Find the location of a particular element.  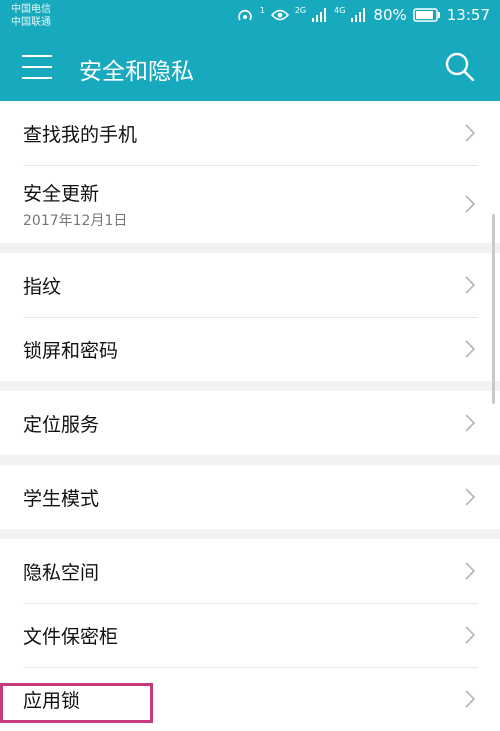

status-icons: 1 2G 4G 80% 13:57 is located at coordinates (363, 15).